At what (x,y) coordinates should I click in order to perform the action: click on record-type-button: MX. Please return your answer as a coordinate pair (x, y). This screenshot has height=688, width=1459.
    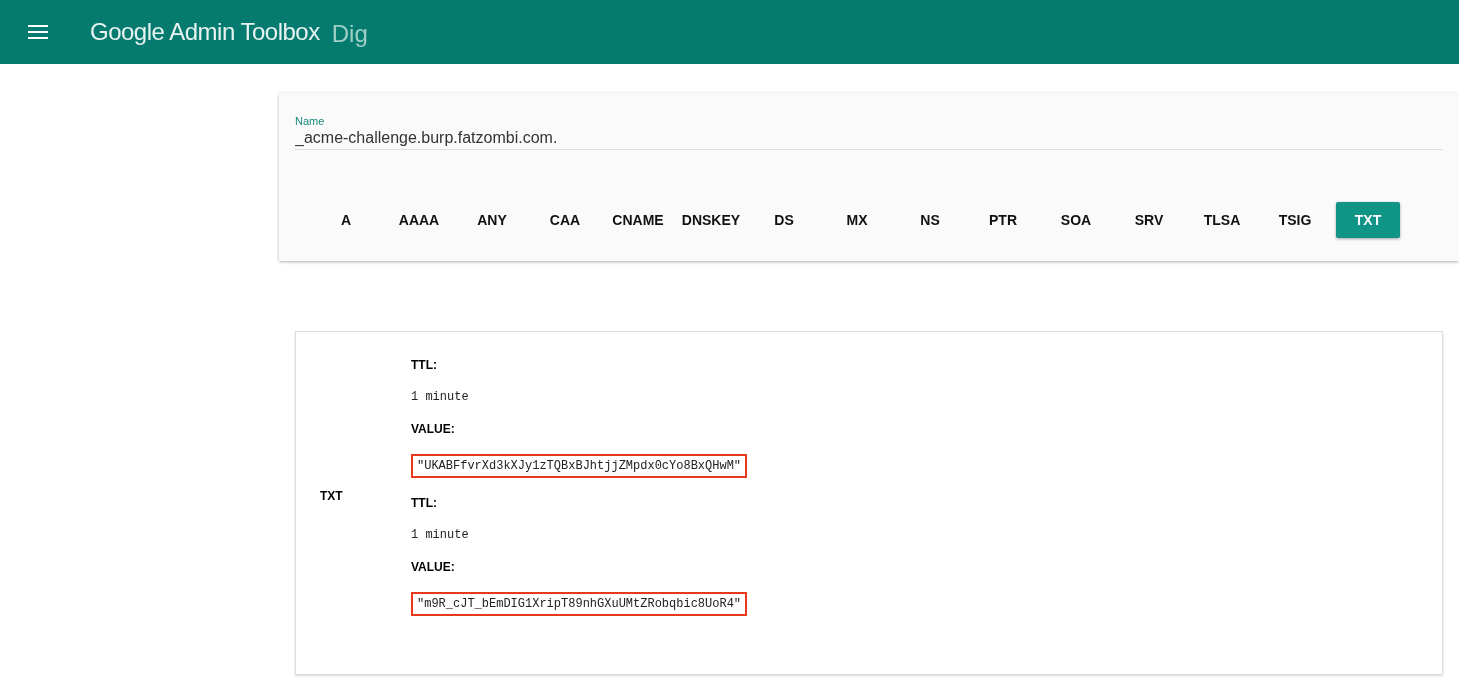
    Looking at the image, I should click on (857, 220).